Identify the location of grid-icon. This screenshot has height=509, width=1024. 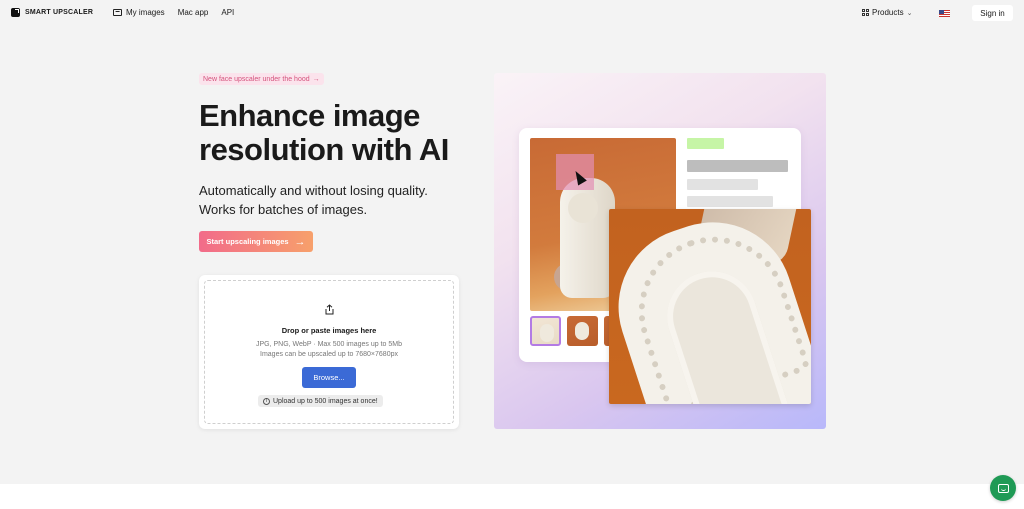
(865, 12).